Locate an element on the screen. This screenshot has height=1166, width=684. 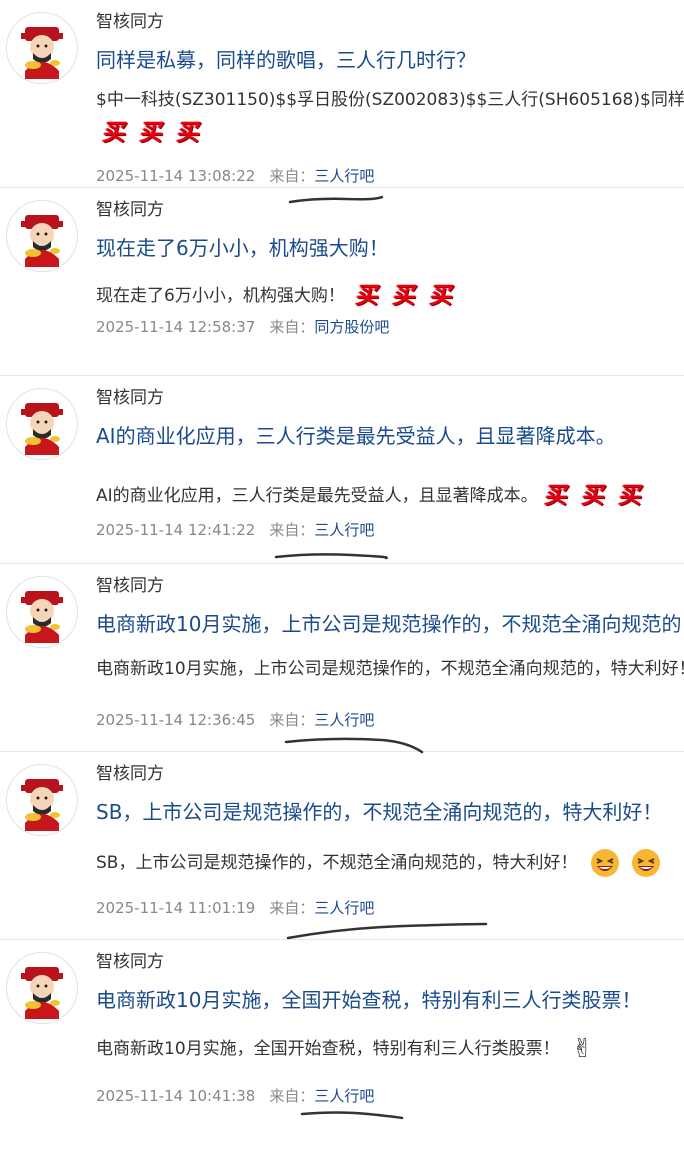
post-meta: 2025-11-14 12:41:22 来自：三人行吧 is located at coordinates (235, 530).